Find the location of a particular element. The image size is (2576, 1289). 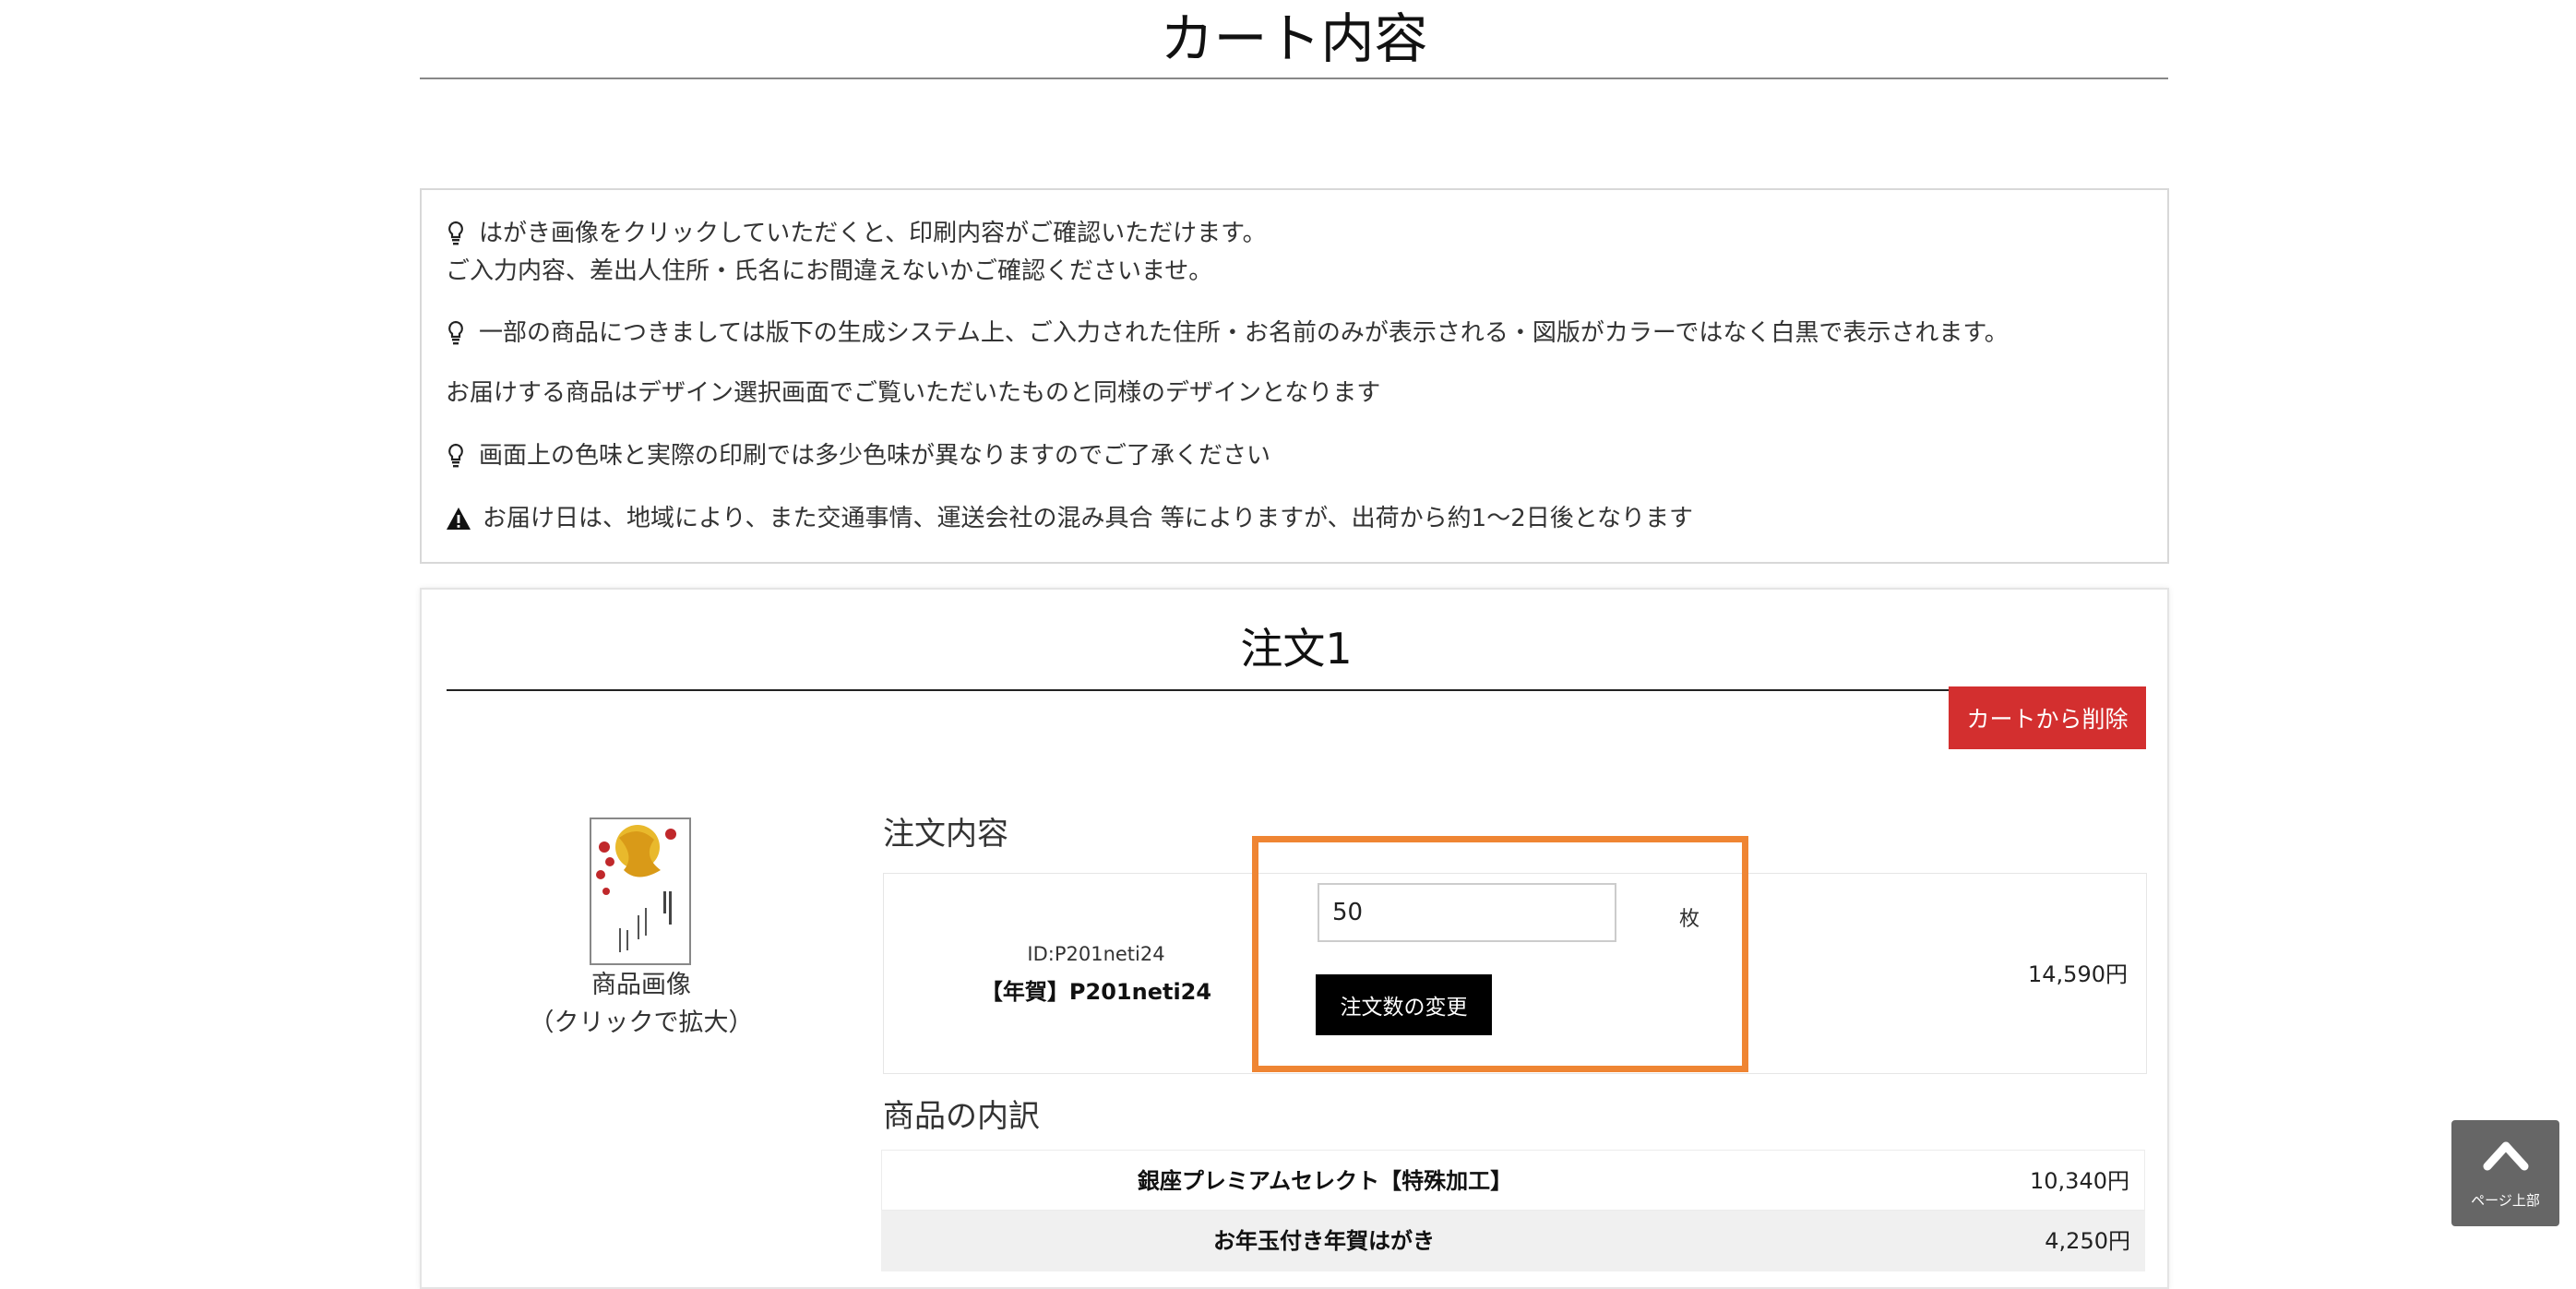

breakdown-heading: 商品の内訳 is located at coordinates (962, 1116).